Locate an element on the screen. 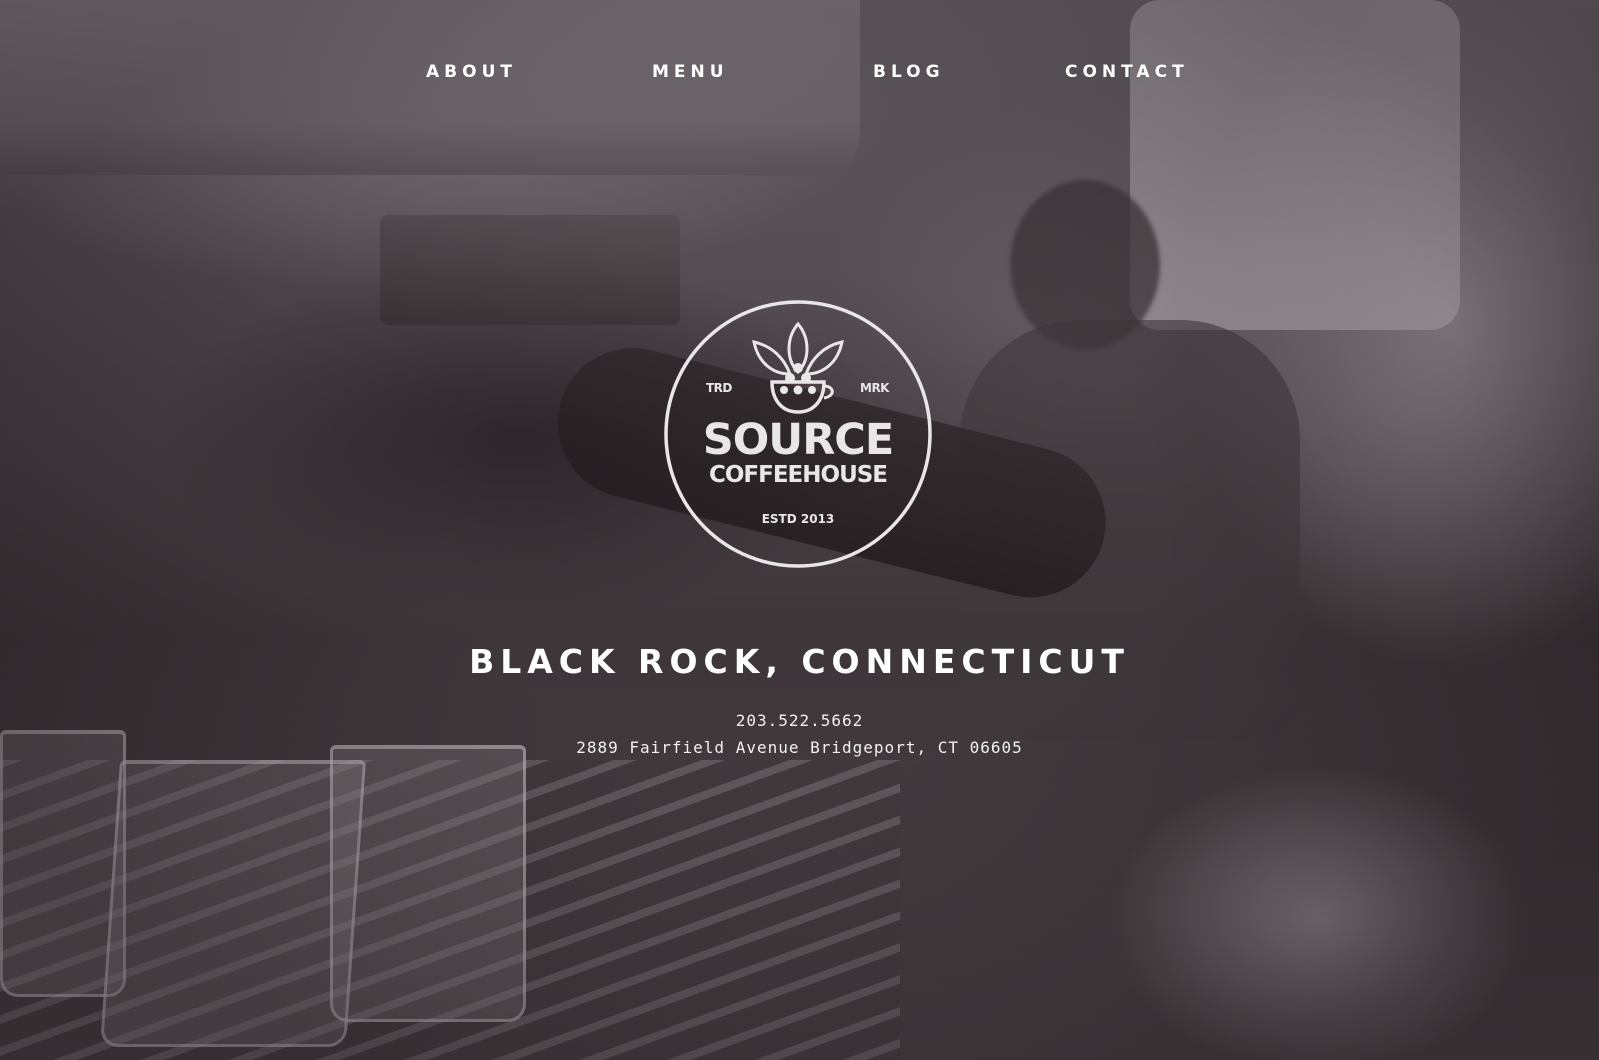  nav-item-contact: CONTACT is located at coordinates (1127, 72).